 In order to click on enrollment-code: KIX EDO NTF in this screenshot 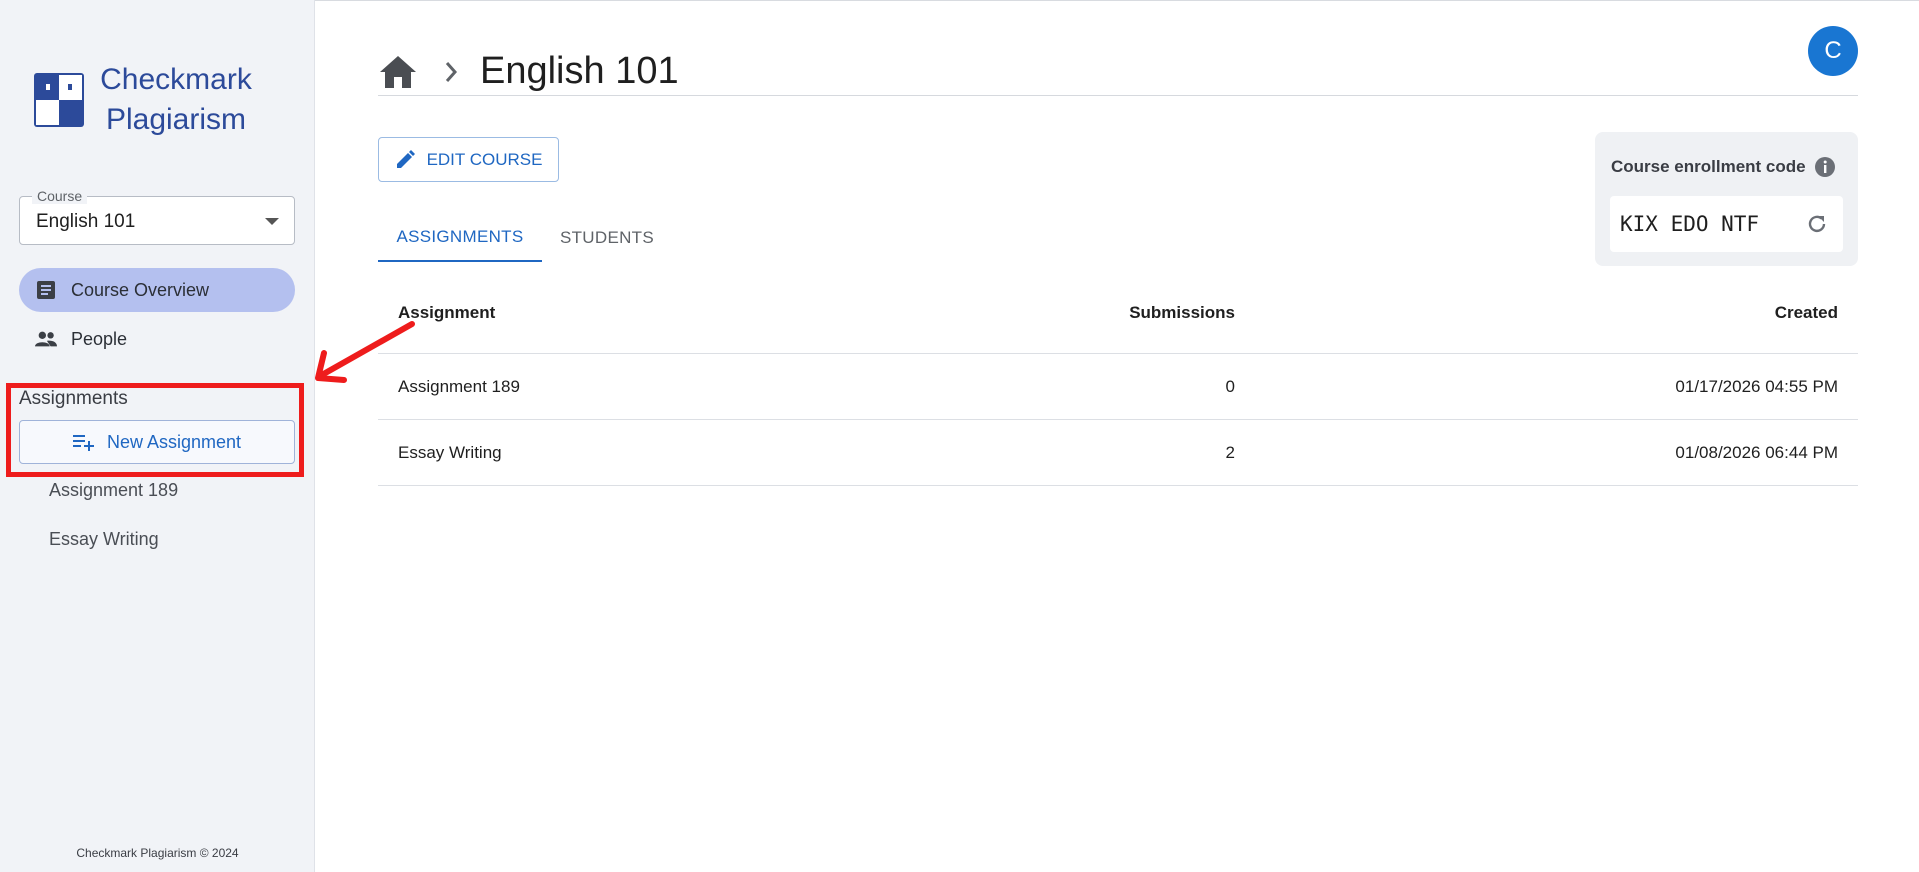, I will do `click(1690, 224)`.